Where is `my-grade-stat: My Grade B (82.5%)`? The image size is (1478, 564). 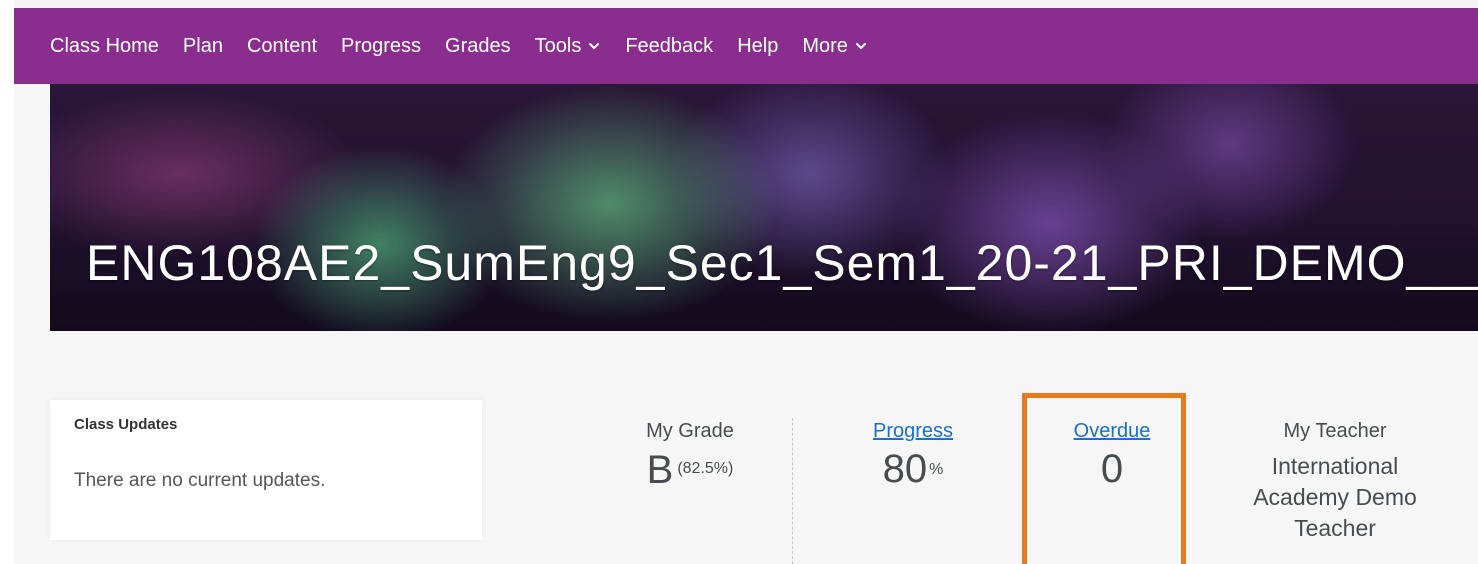 my-grade-stat: My Grade B (82.5%) is located at coordinates (690, 456).